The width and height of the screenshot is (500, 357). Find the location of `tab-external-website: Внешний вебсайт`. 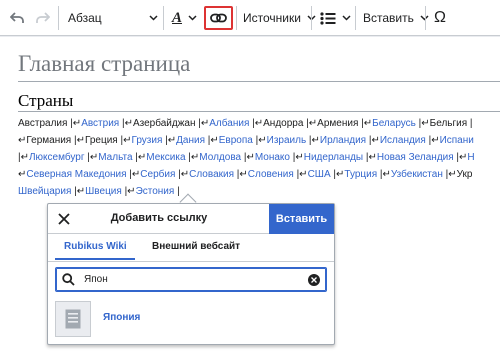

tab-external-website: Внешний вебсайт is located at coordinates (196, 246).